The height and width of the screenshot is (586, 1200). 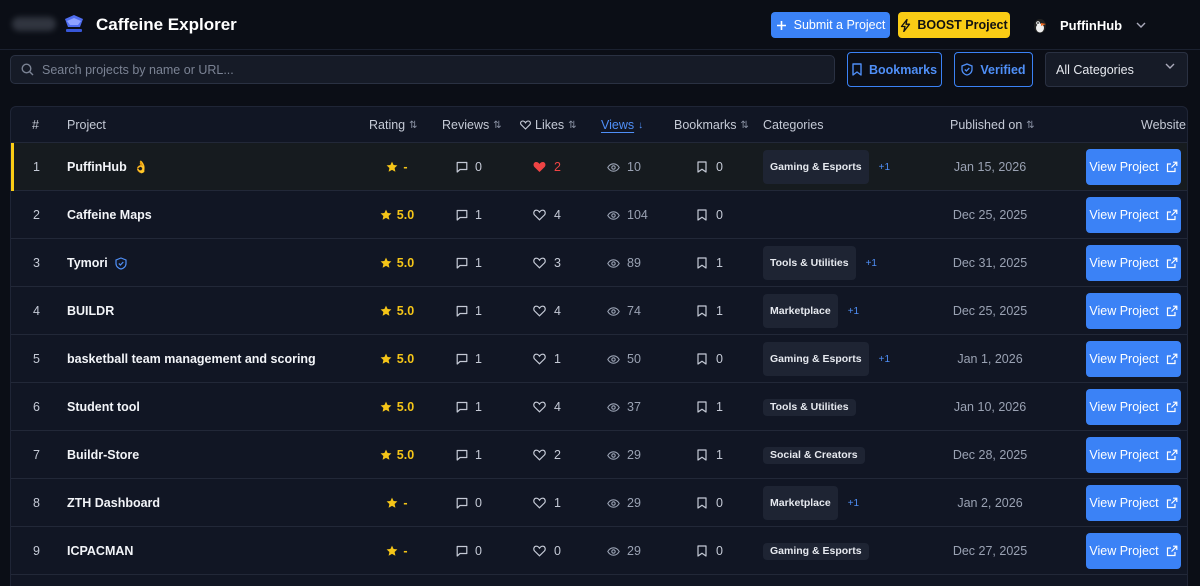 What do you see at coordinates (35, 125) in the screenshot?
I see `column-header-number: #` at bounding box center [35, 125].